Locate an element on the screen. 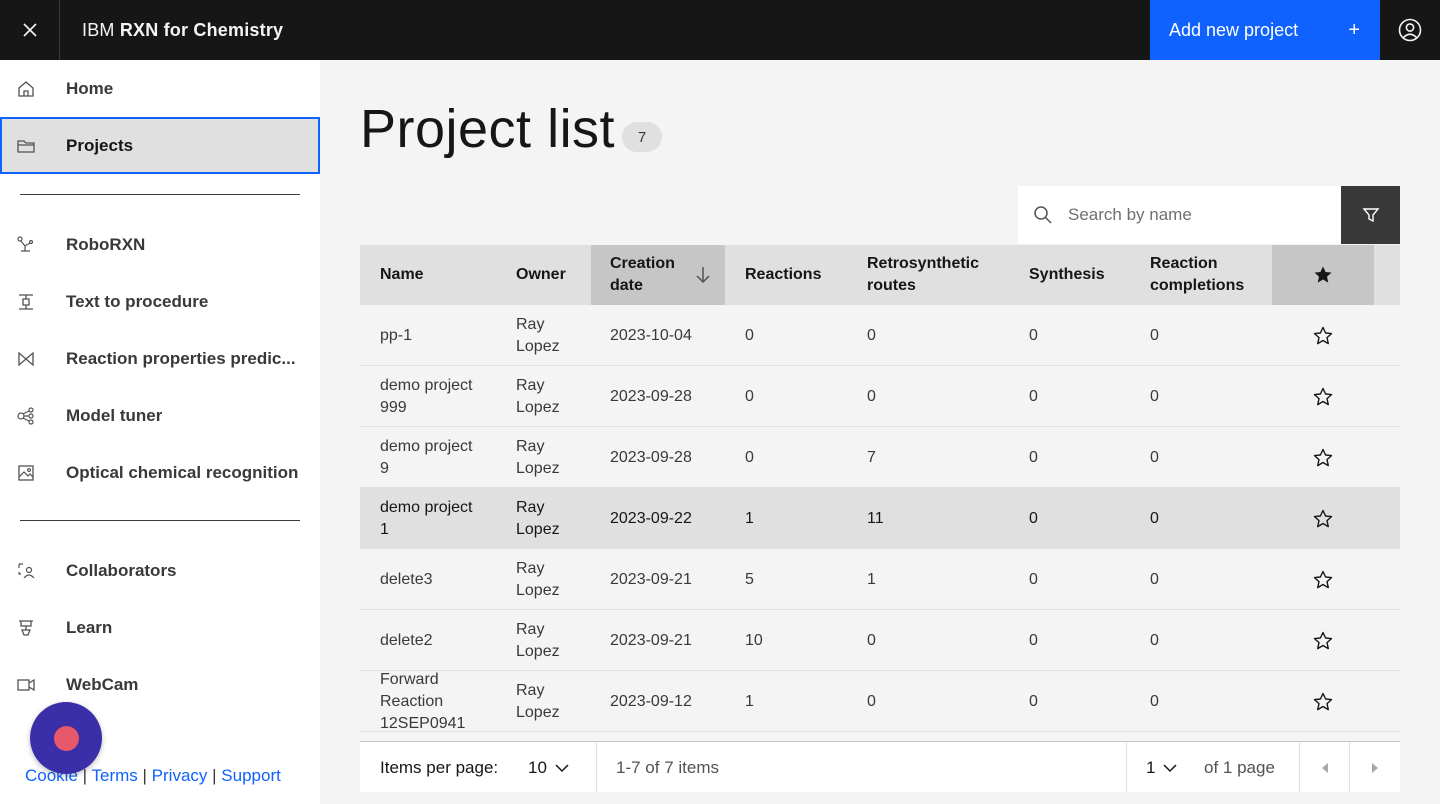 This screenshot has width=1440, height=804. column-header-reactions: Reactions is located at coordinates (786, 275).